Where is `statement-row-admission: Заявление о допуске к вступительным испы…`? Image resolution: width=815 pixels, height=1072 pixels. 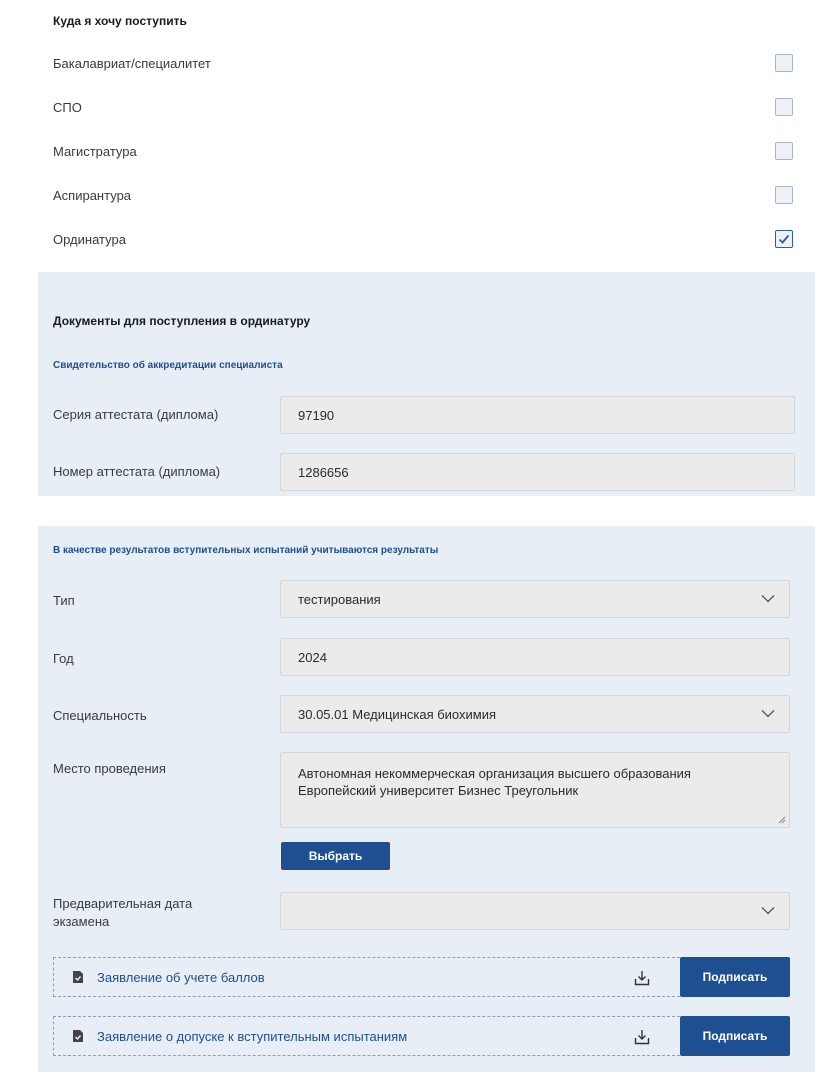 statement-row-admission: Заявление о допуске к вступительным испы… is located at coordinates (366, 1036).